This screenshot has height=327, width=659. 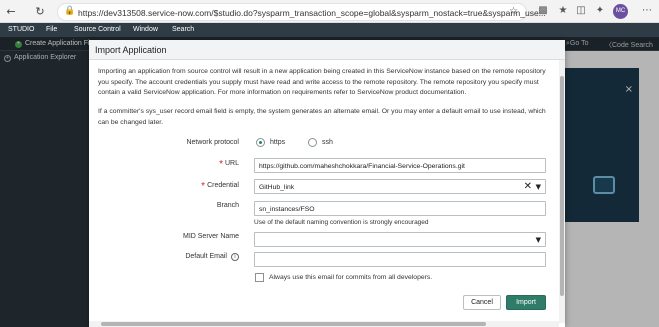 I want to click on credential-select: GitHub_link ✕ ▼, so click(x=400, y=186).